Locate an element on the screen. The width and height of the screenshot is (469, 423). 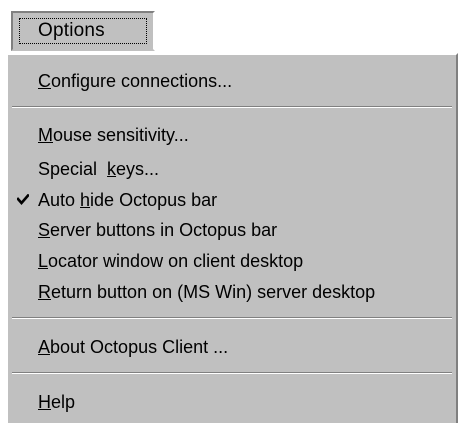
menu-item-locator-window-on-client-desktop: Locator window on client desktop is located at coordinates (232, 261).